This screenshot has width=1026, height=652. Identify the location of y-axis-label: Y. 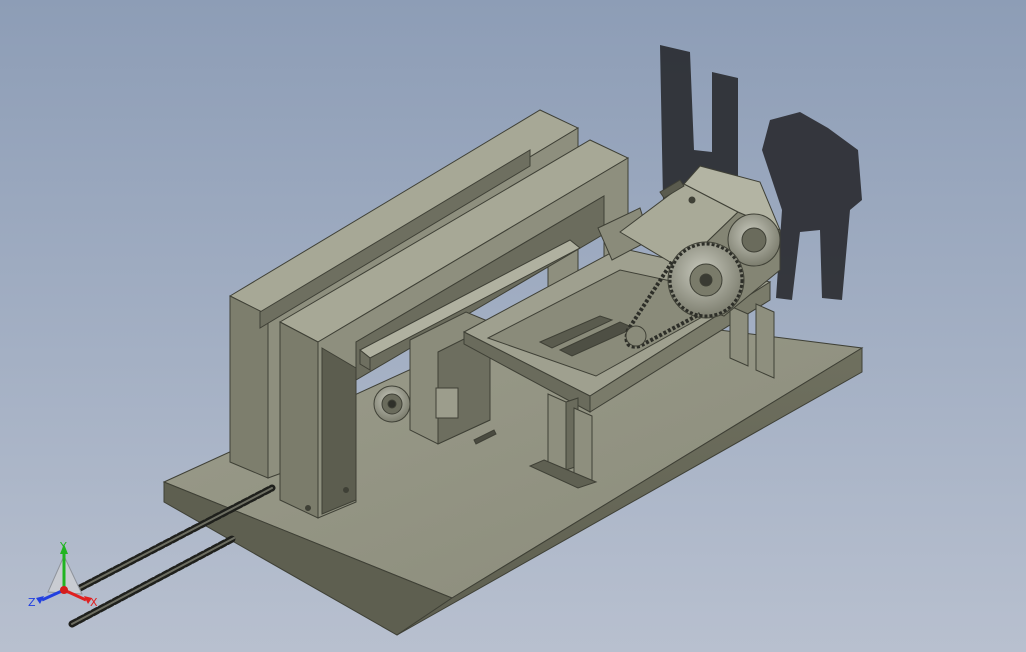
(63, 546).